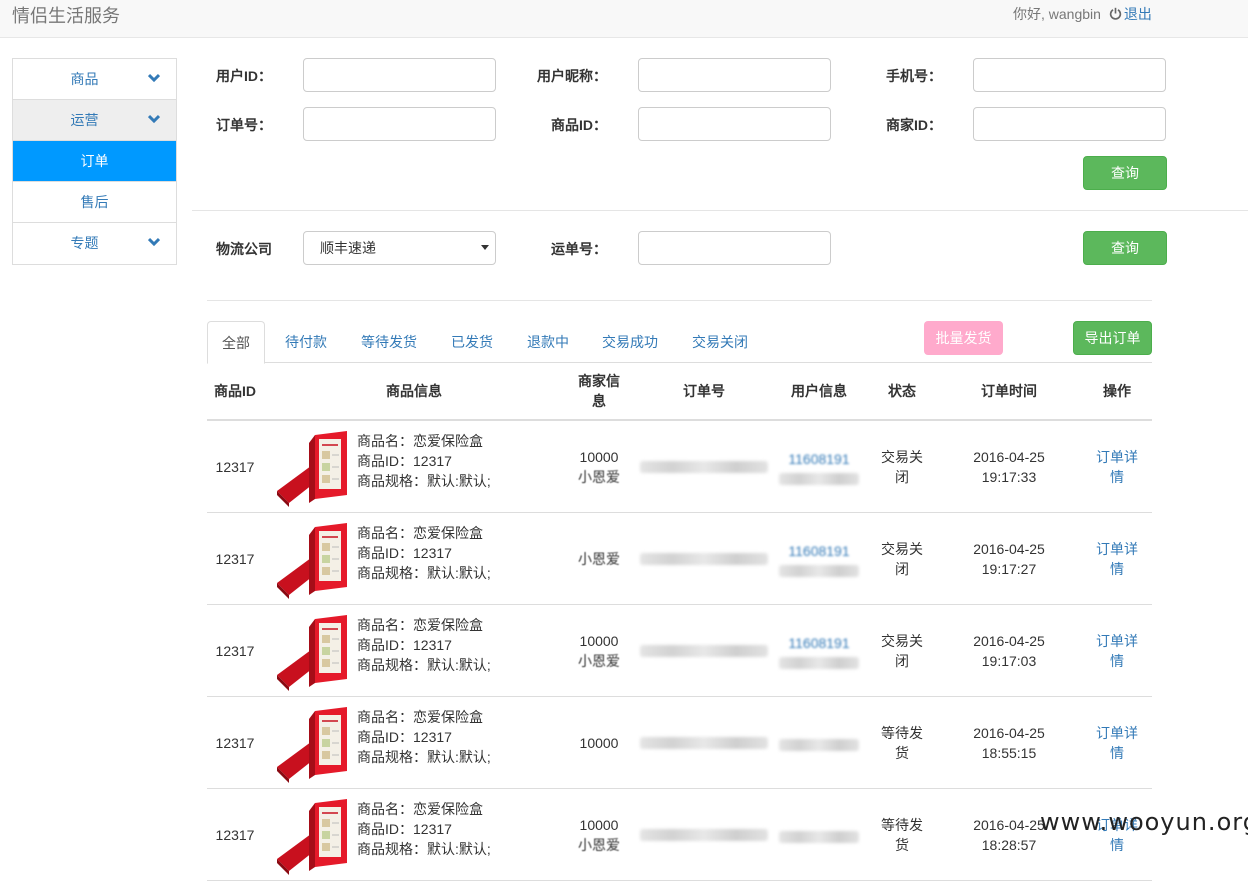  What do you see at coordinates (1009, 651) in the screenshot?
I see `order-time-cell: 2016-04-25 19:17:03` at bounding box center [1009, 651].